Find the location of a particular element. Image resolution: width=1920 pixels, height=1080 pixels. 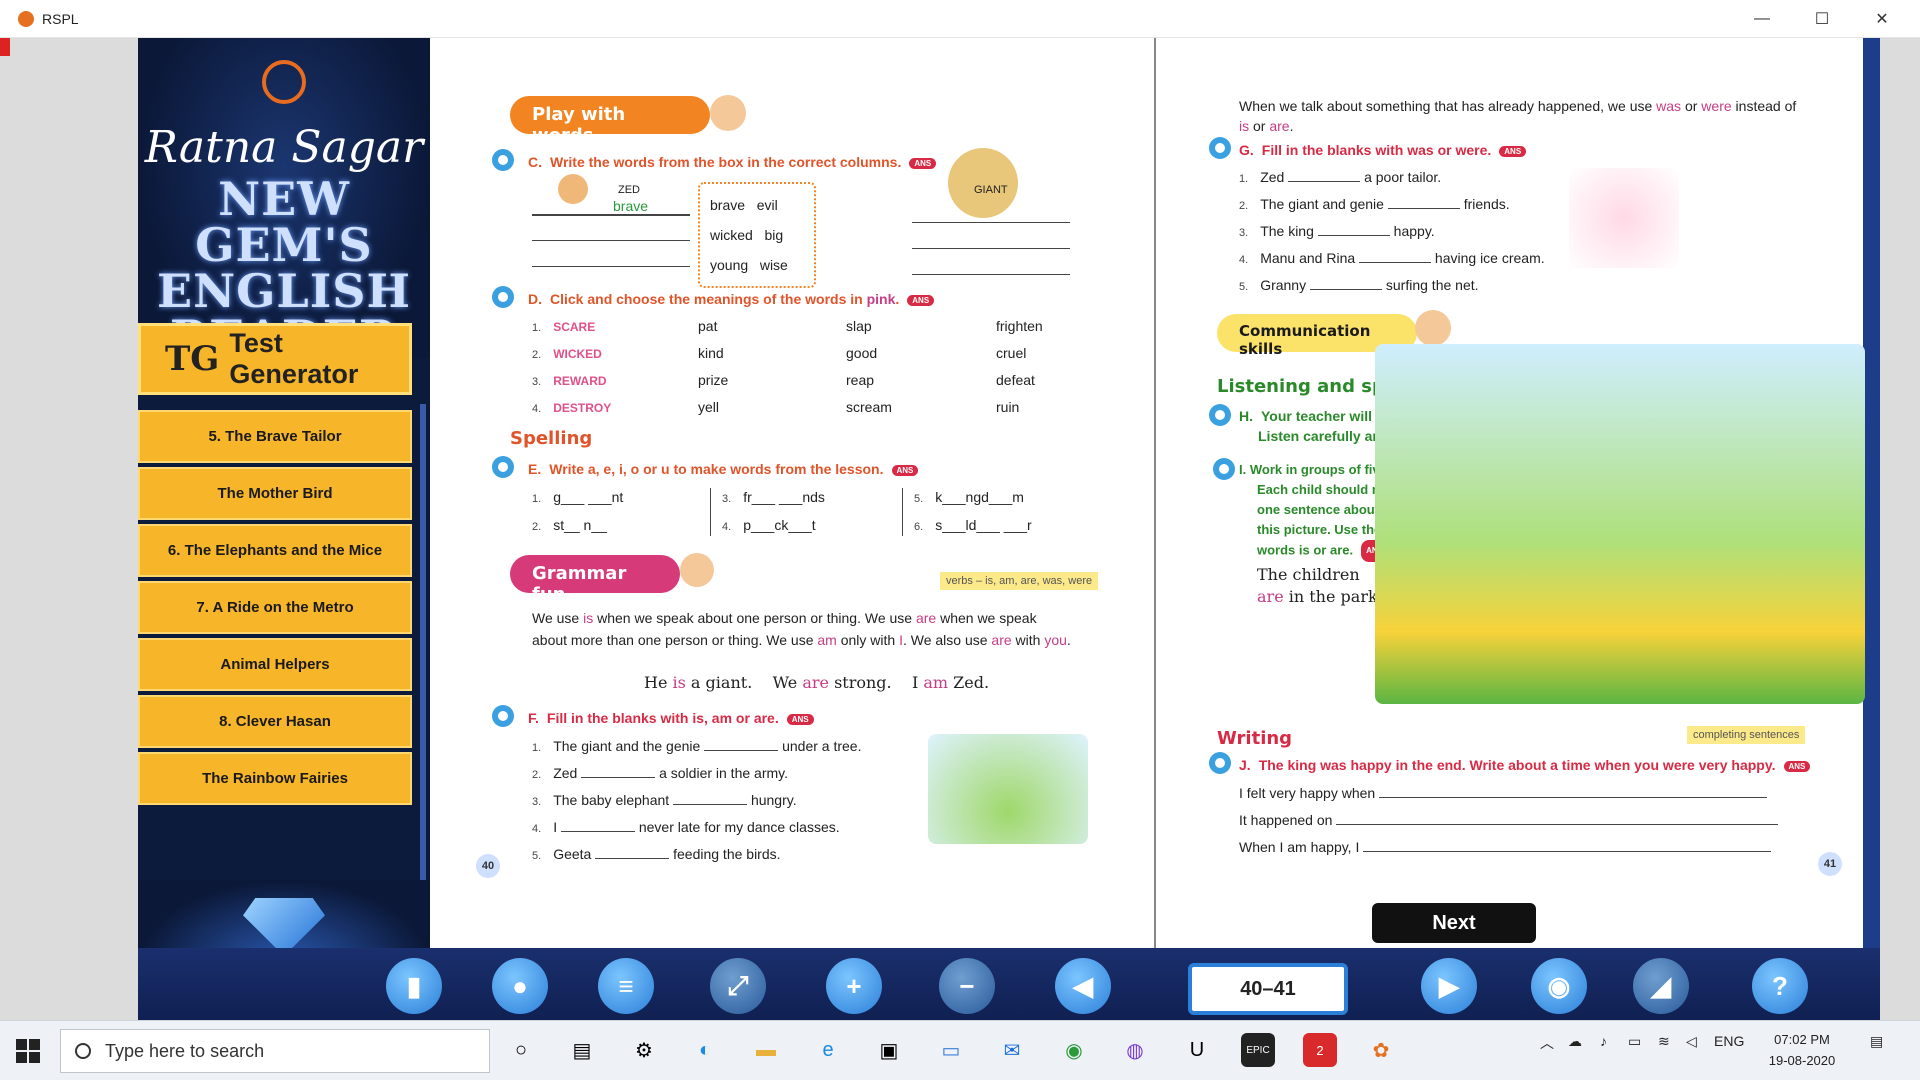

language-indicator: ENG is located at coordinates (1729, 1041).